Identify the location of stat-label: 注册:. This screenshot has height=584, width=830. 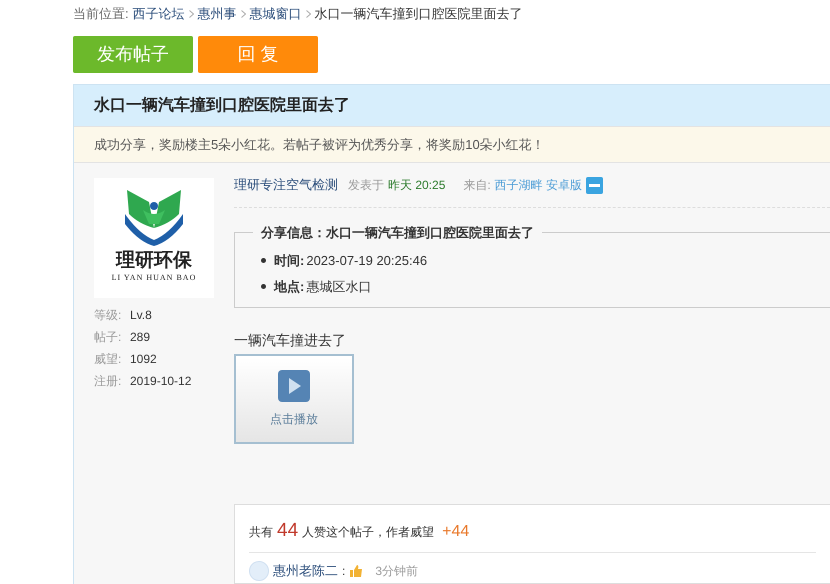
(108, 381).